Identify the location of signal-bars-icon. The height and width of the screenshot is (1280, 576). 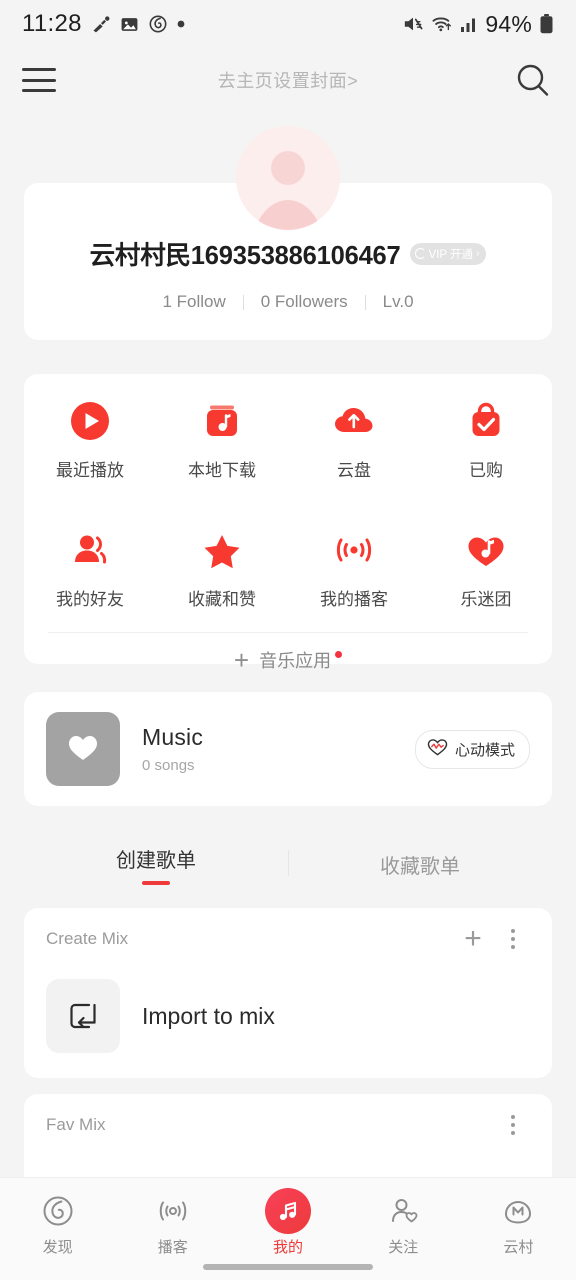
(469, 24).